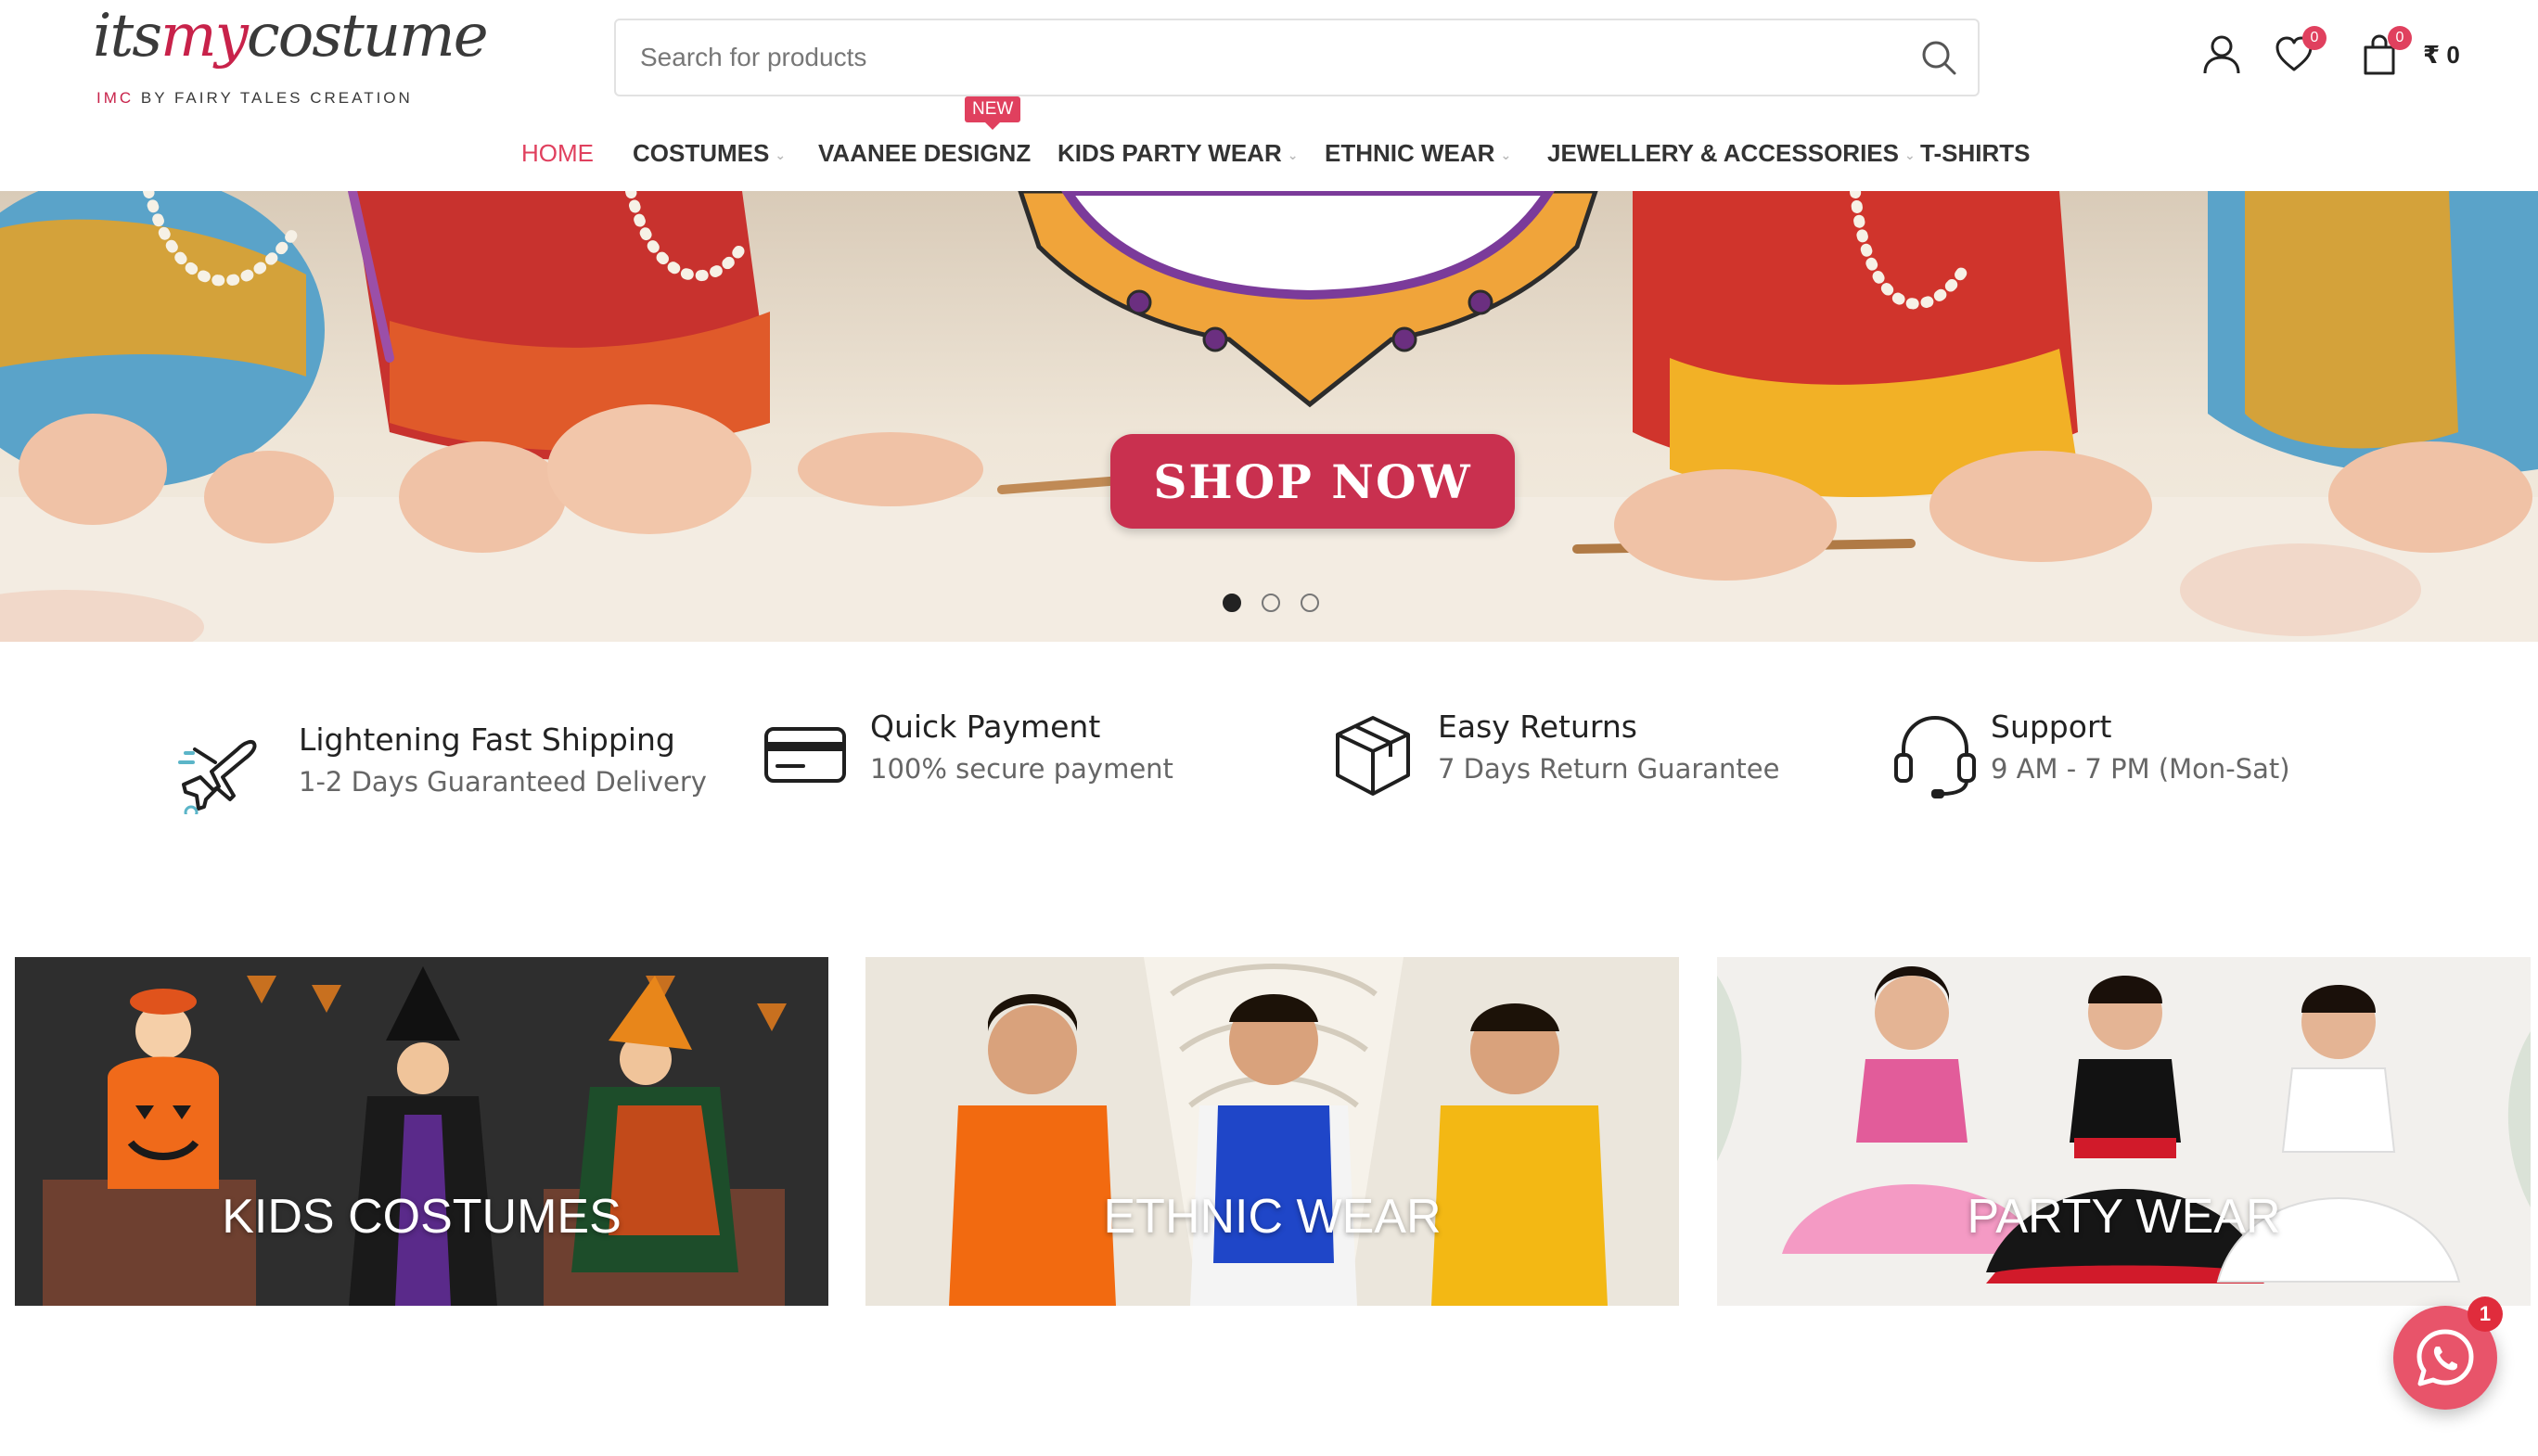  Describe the element at coordinates (709, 153) in the screenshot. I see `nav-costumes: COSTUMES ⌄` at that location.